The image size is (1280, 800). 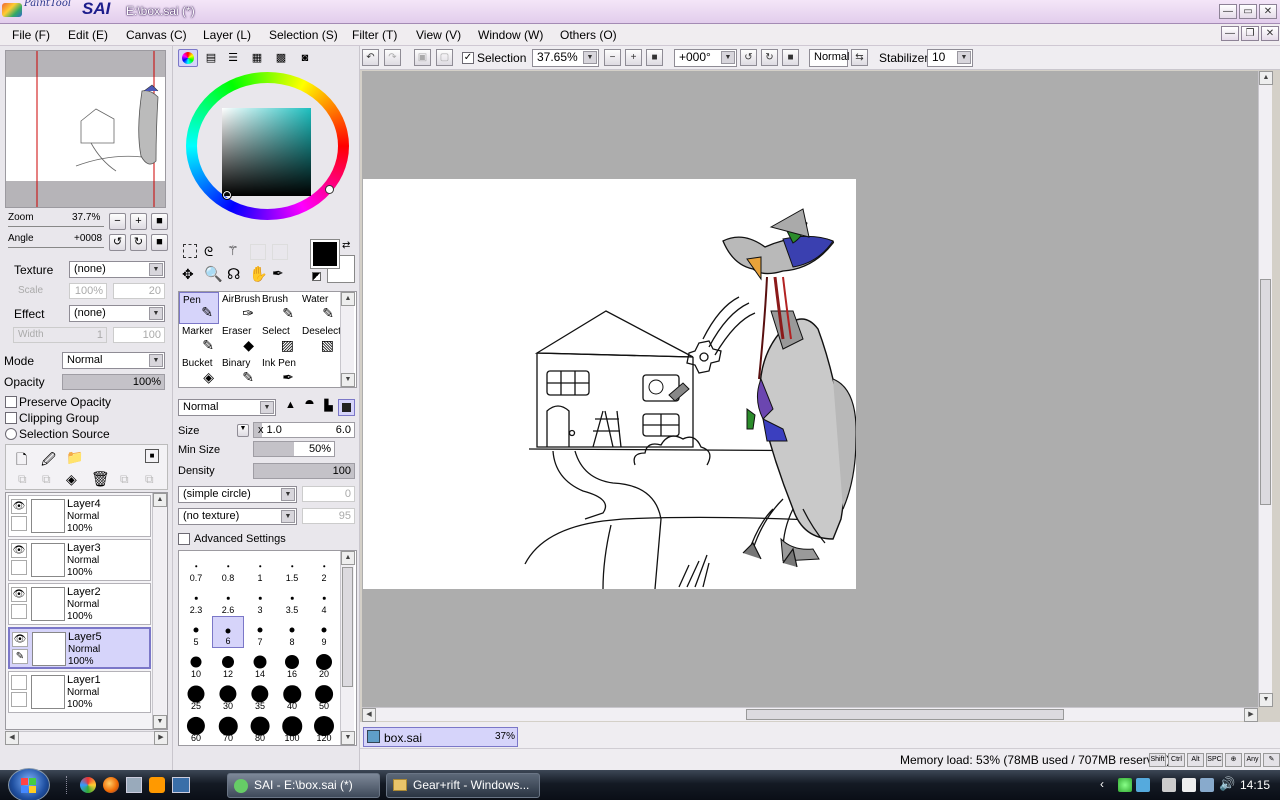 I want to click on brush-size-5: 5, so click(x=196, y=632).